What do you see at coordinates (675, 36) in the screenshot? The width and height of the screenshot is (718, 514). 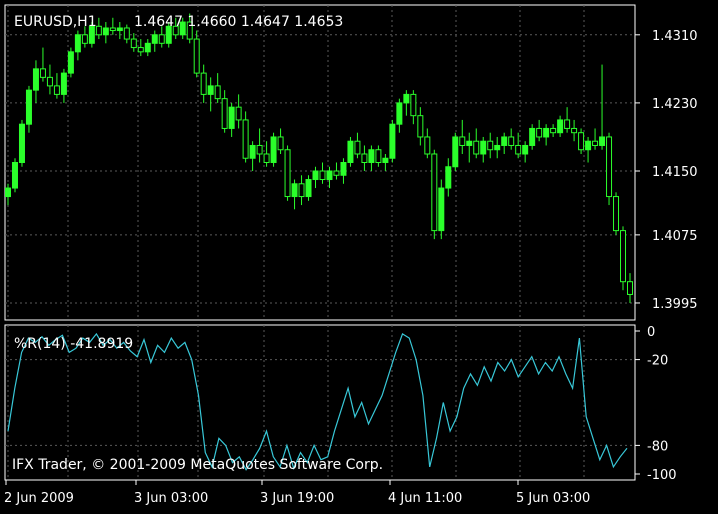 I see `price-tick-label: 1.4310` at bounding box center [675, 36].